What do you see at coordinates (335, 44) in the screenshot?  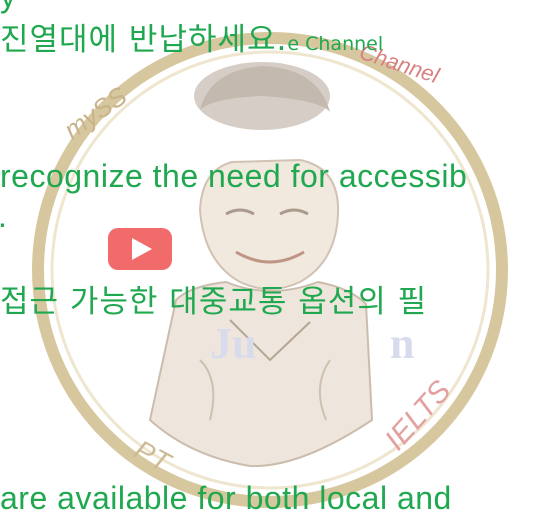 I see `subtitle-line-korean-1-tail: e Channel` at bounding box center [335, 44].